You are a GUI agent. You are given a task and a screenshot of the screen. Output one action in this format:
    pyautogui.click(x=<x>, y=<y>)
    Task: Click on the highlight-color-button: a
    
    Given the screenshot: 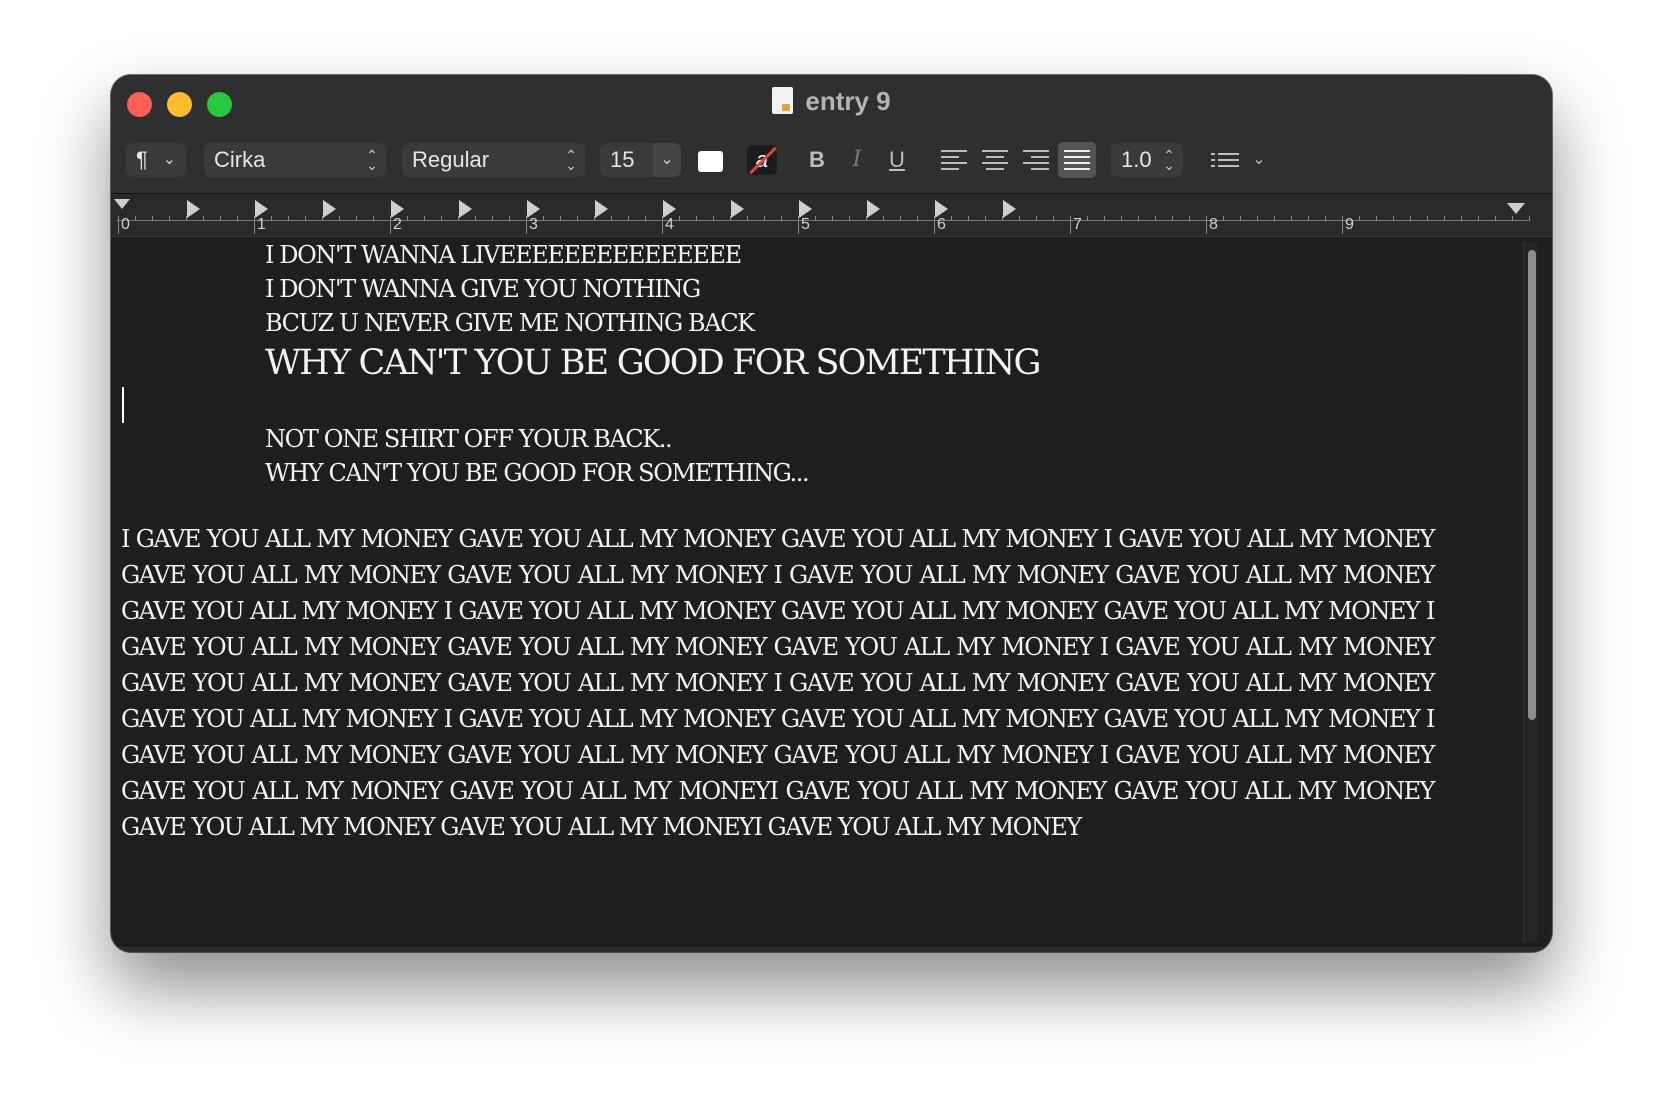 What is the action you would take?
    pyautogui.click(x=762, y=160)
    